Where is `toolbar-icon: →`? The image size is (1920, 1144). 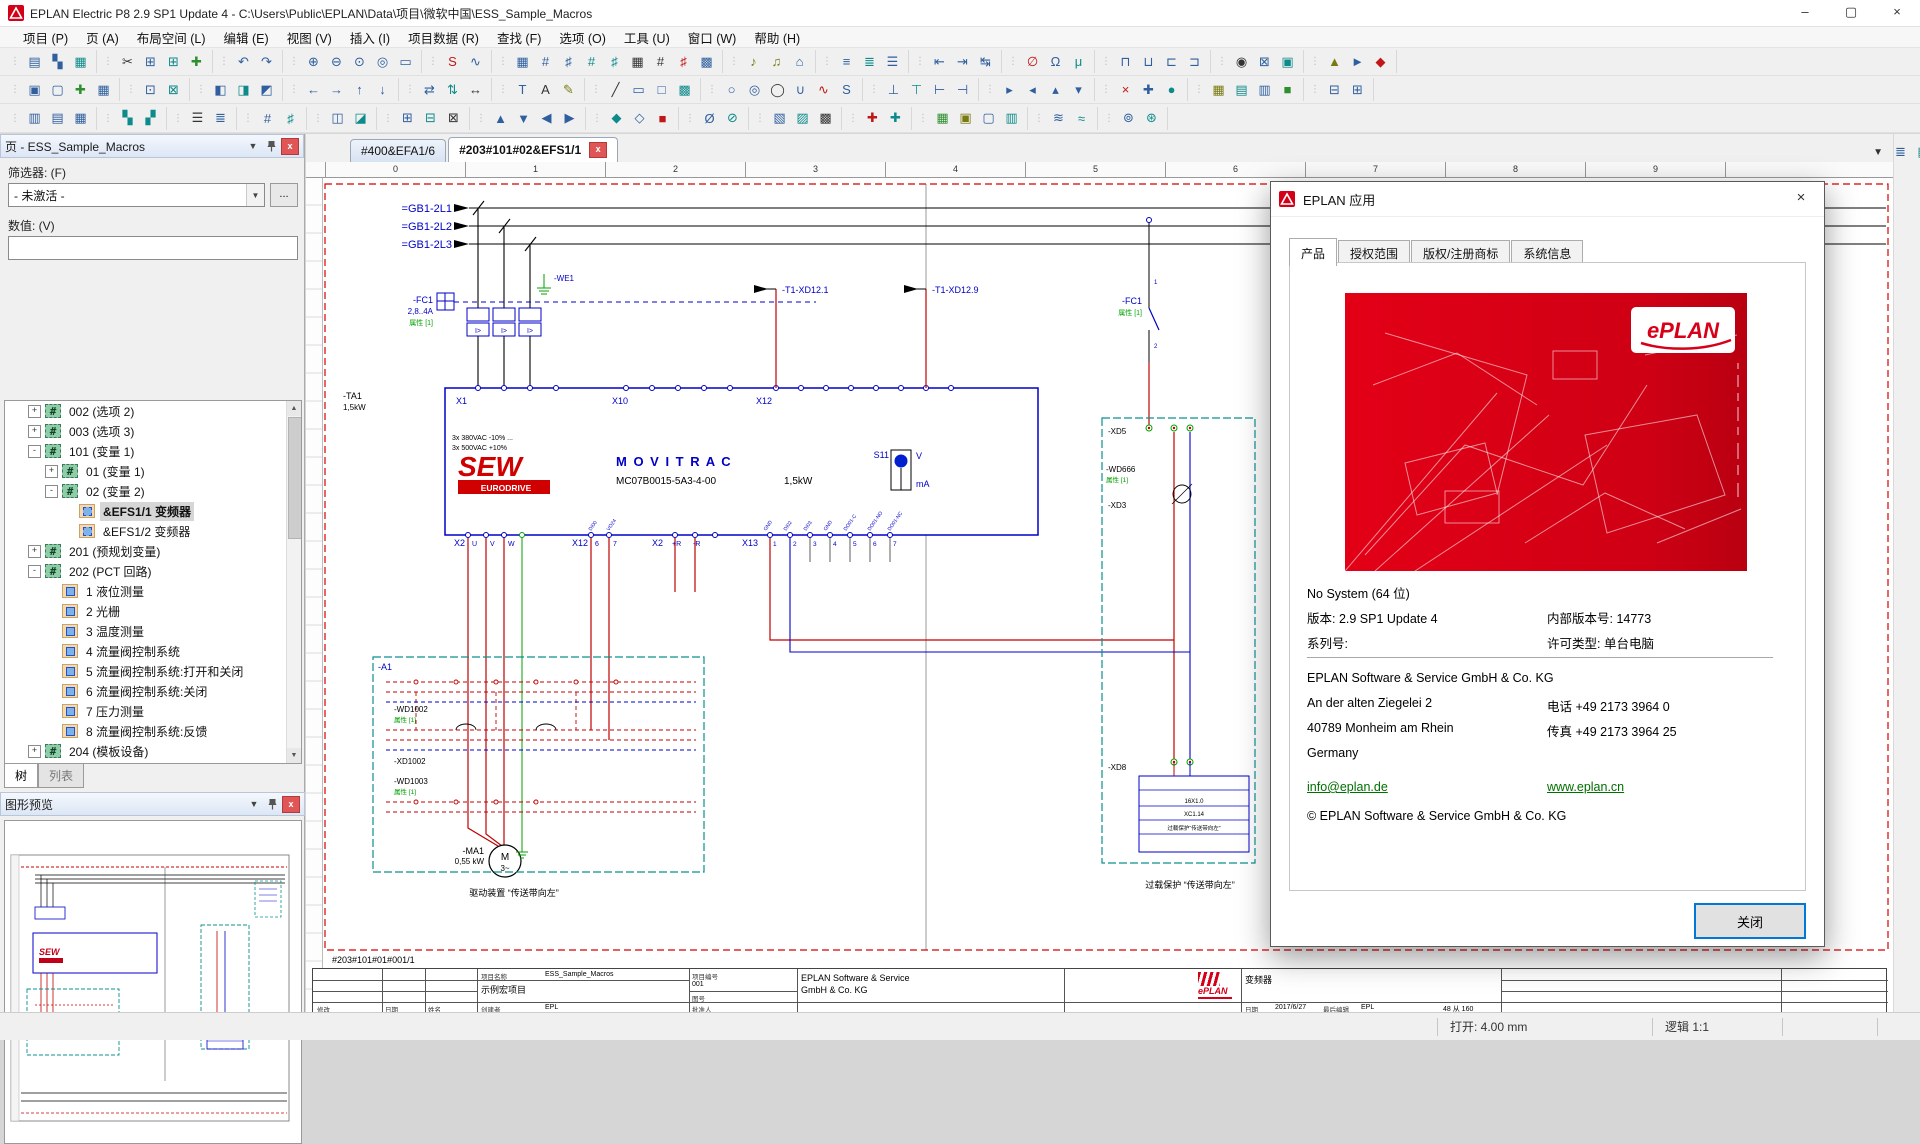 toolbar-icon: → is located at coordinates (336, 89).